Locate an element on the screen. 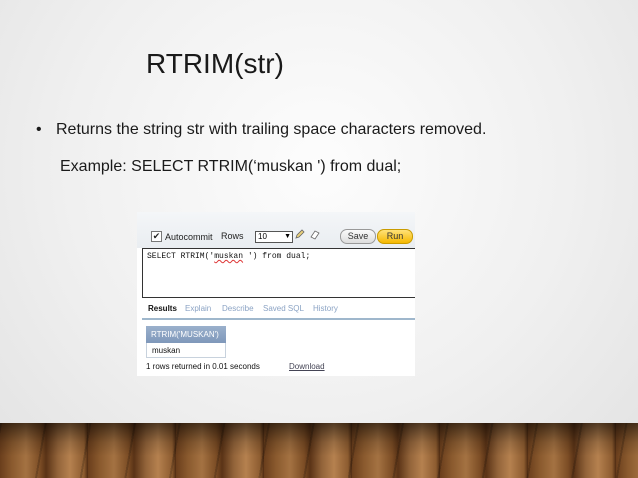 The width and height of the screenshot is (638, 478). rows-label: Rows is located at coordinates (232, 236).